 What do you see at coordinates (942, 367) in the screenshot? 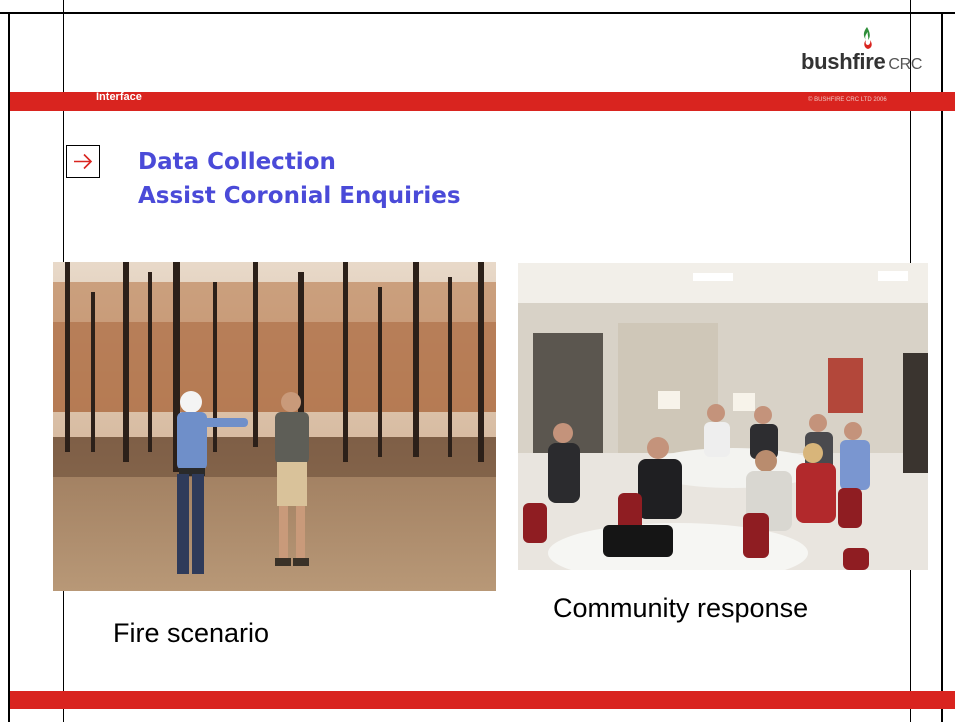
I see `frame-right-border` at bounding box center [942, 367].